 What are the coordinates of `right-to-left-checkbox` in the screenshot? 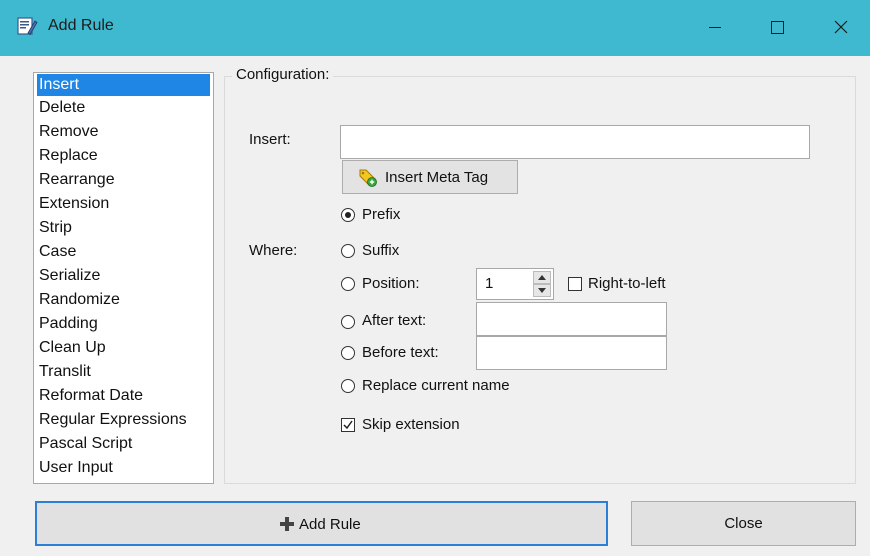 It's located at (575, 284).